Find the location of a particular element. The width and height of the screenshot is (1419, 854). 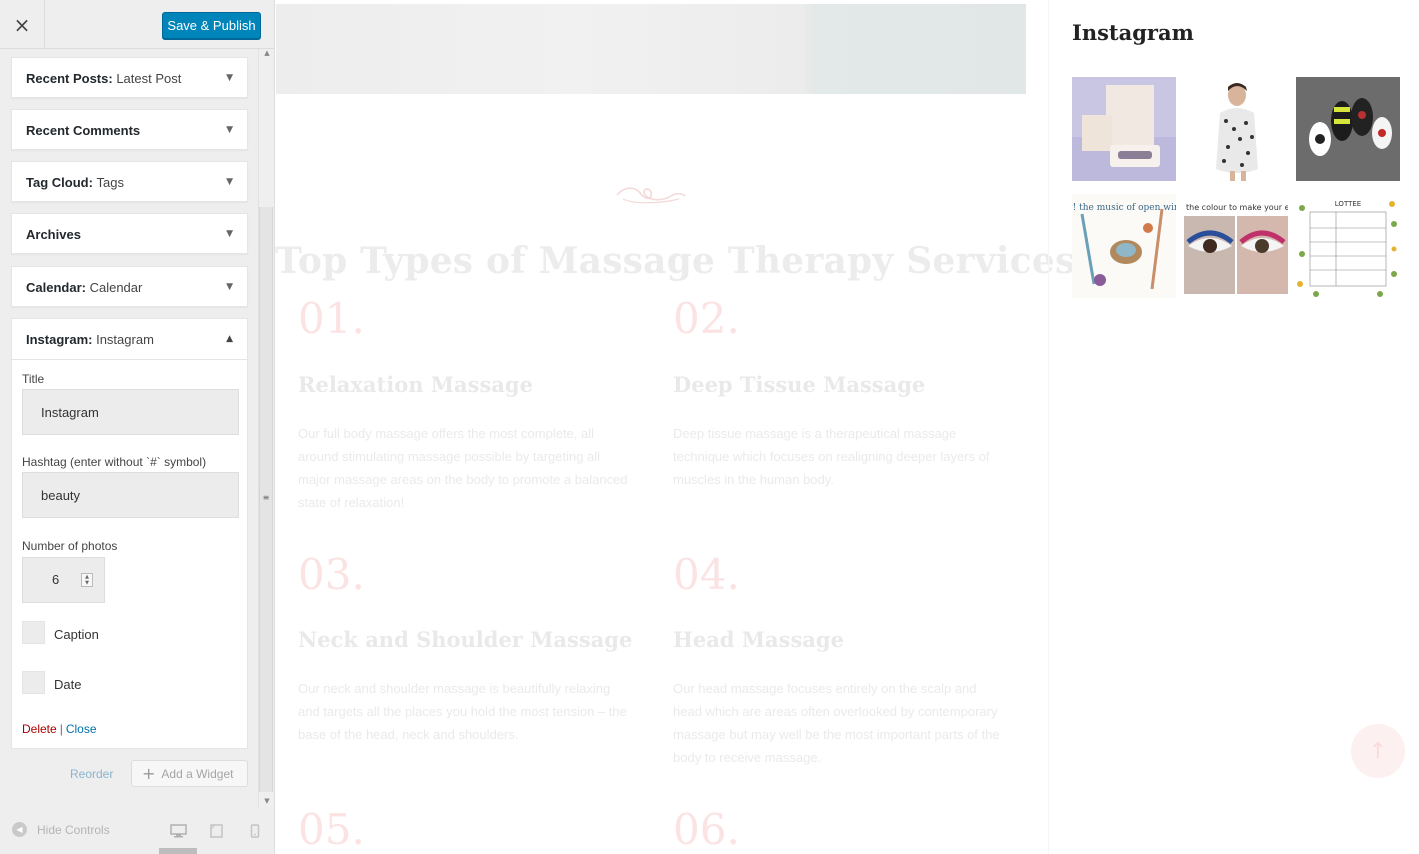

service-number: 06. is located at coordinates (706, 829).